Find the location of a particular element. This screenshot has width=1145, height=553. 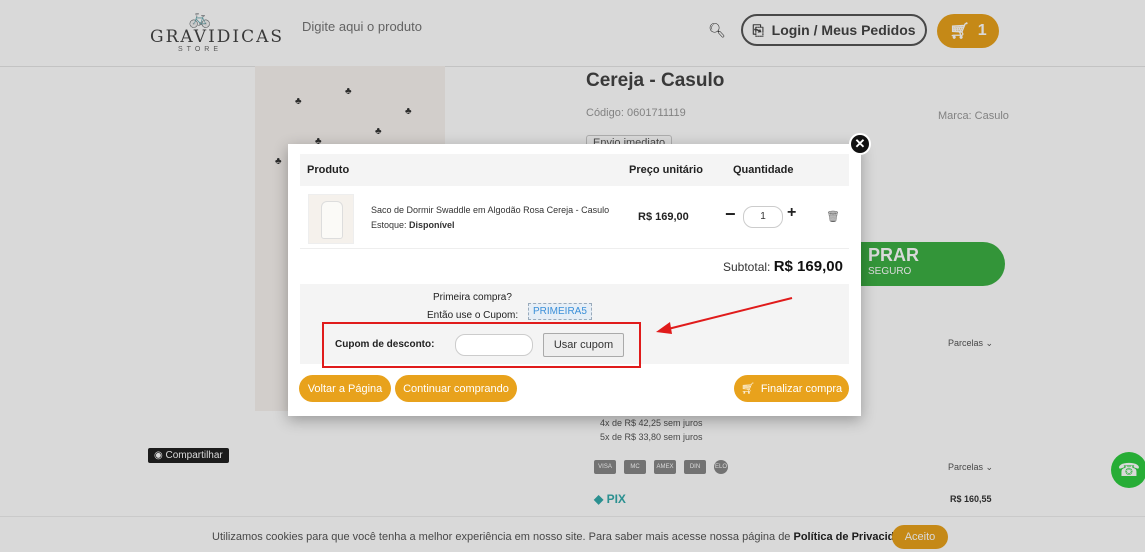

header-product: Produto is located at coordinates (328, 170).